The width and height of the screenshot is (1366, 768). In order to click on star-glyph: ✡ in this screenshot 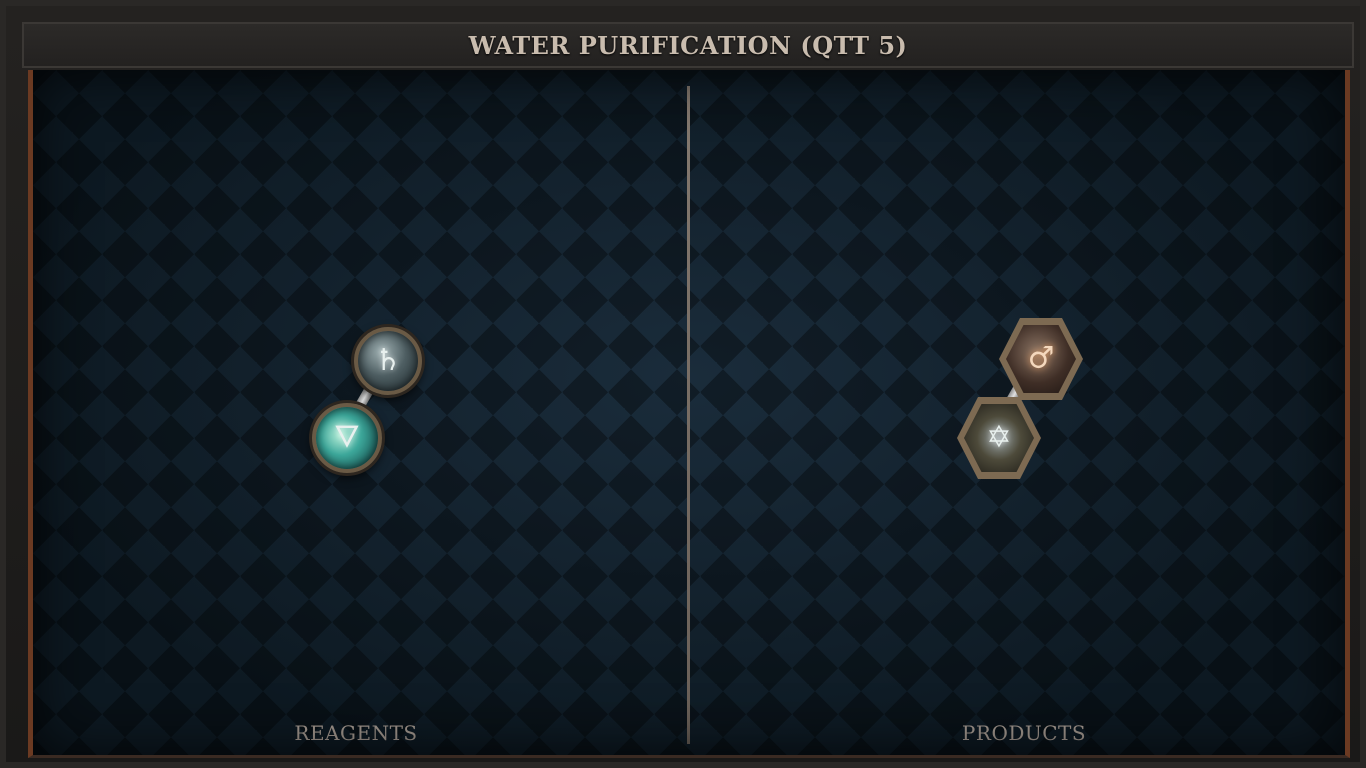, I will do `click(999, 437)`.